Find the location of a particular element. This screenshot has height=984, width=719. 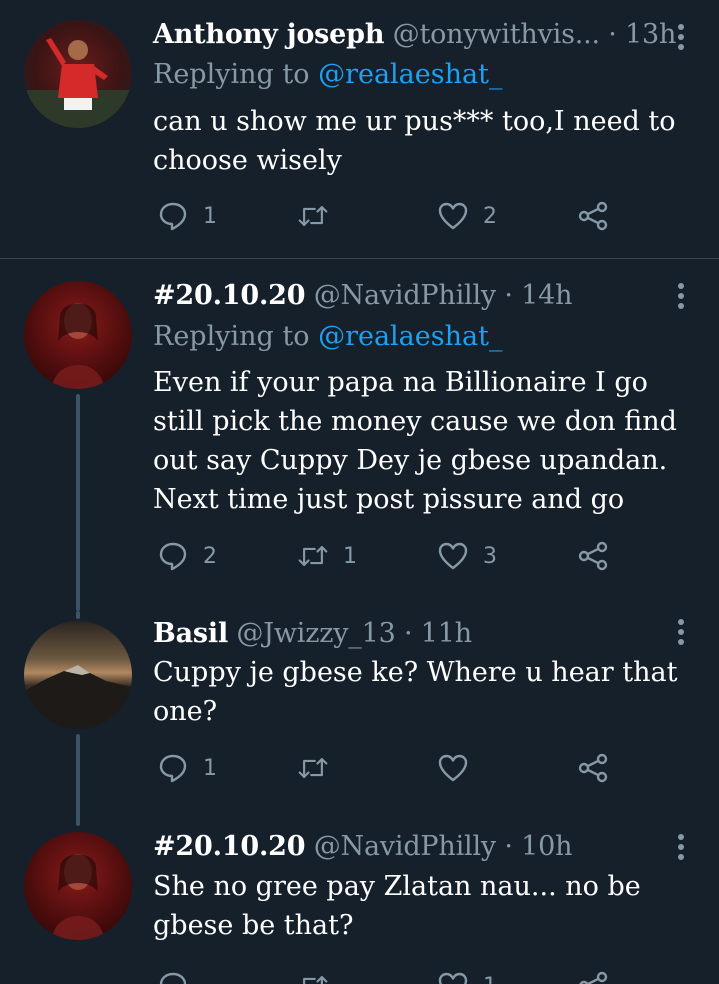

tweet-header: Basil @Jwizzy_13 · 11h is located at coordinates (406, 634).